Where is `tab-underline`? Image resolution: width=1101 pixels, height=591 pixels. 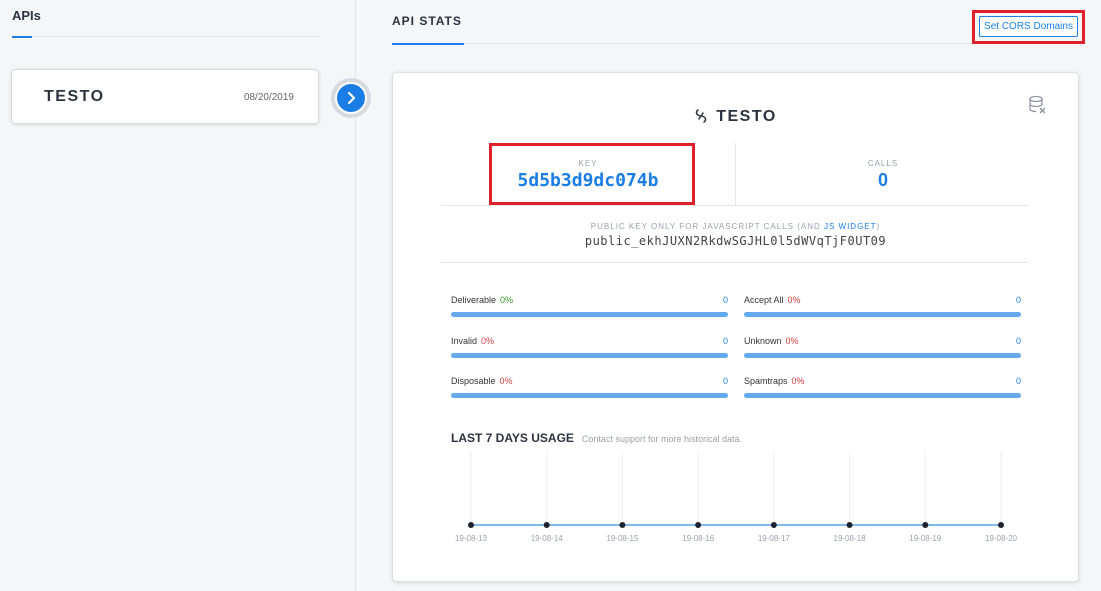
tab-underline is located at coordinates (428, 44).